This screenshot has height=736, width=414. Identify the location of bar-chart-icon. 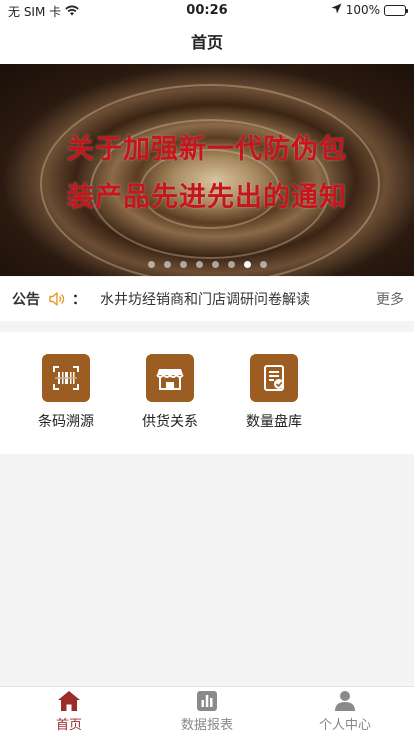
(207, 701).